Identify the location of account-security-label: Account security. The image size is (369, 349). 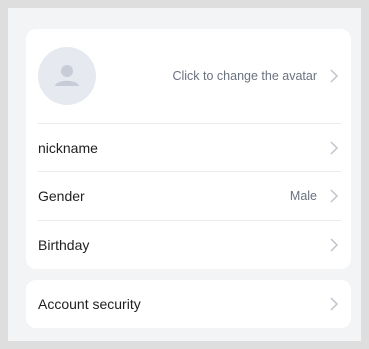
(89, 304).